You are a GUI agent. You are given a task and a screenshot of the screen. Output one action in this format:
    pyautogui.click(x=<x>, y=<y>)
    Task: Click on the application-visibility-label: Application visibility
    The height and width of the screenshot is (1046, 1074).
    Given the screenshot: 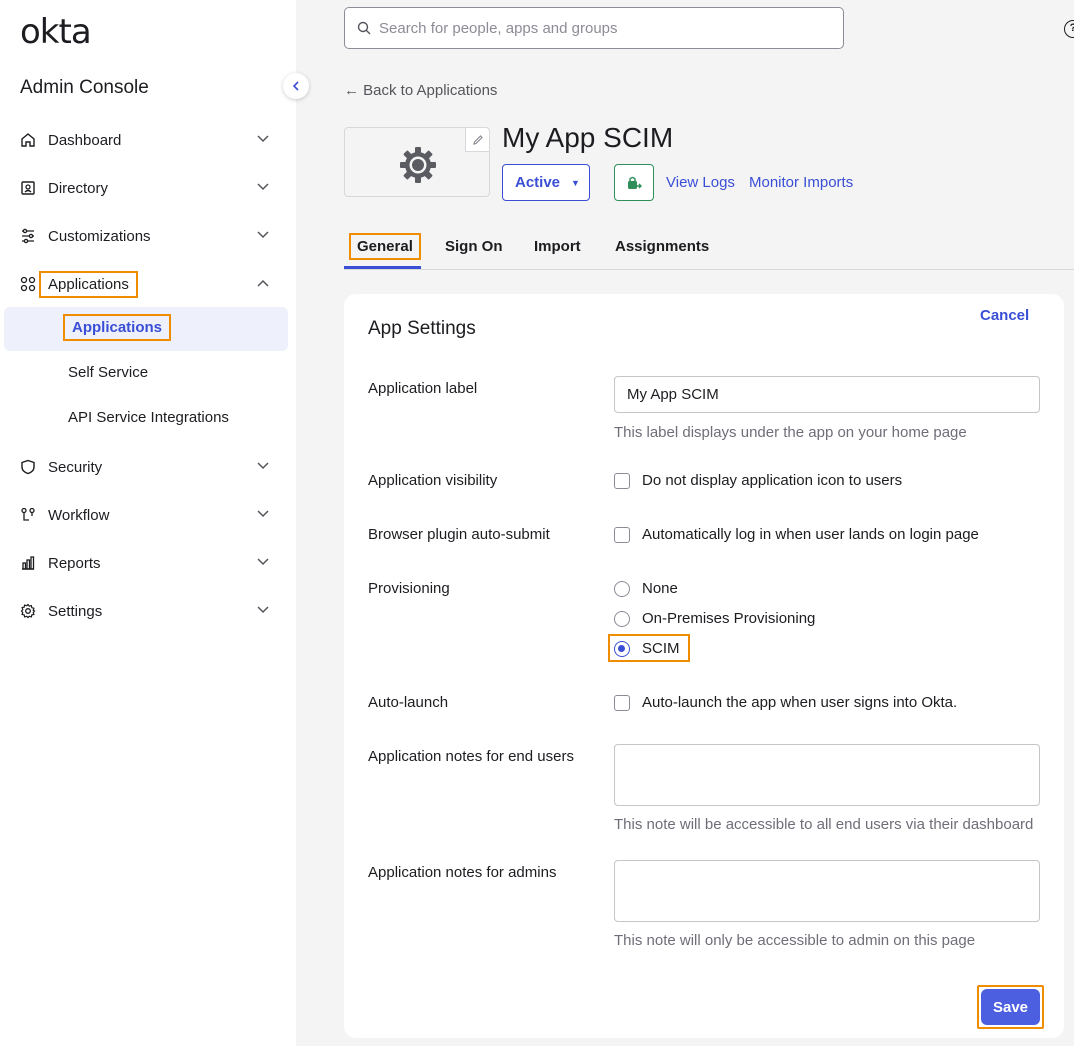 What is the action you would take?
    pyautogui.click(x=433, y=480)
    